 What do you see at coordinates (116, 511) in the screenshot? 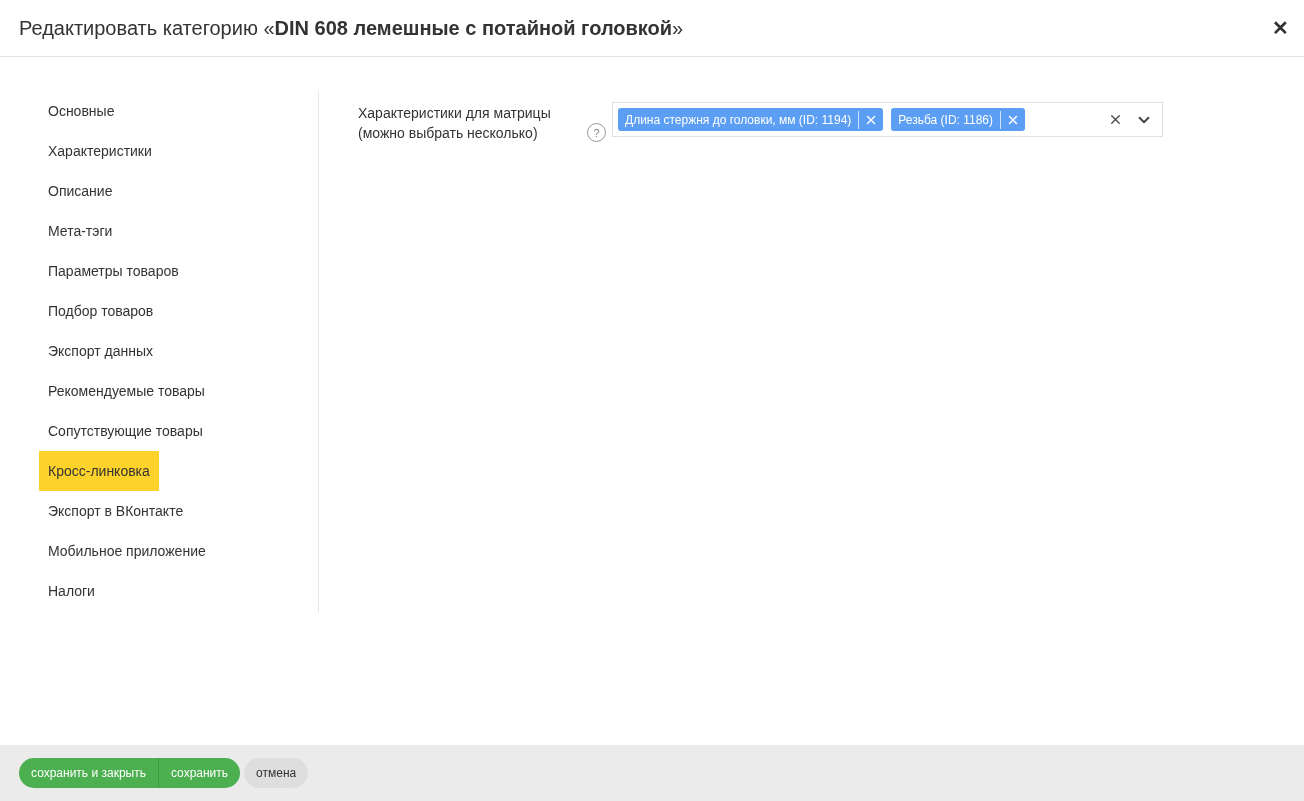
I see `sidebar-item: Экспорт в ВКонтакте` at bounding box center [116, 511].